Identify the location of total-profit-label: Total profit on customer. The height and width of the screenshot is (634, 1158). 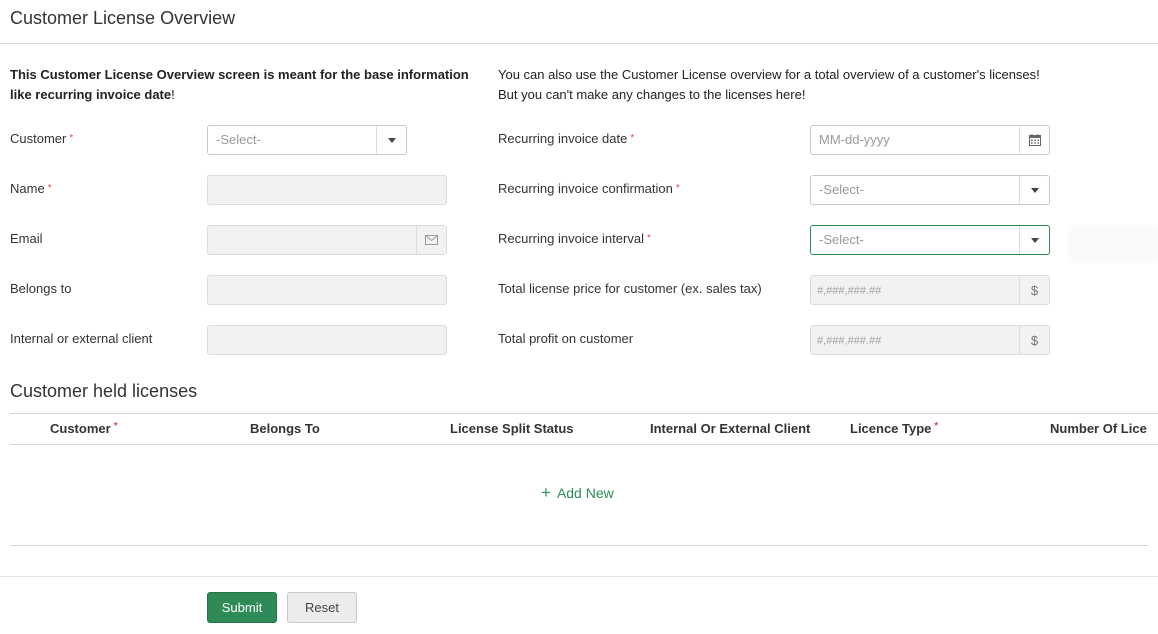
(566, 338).